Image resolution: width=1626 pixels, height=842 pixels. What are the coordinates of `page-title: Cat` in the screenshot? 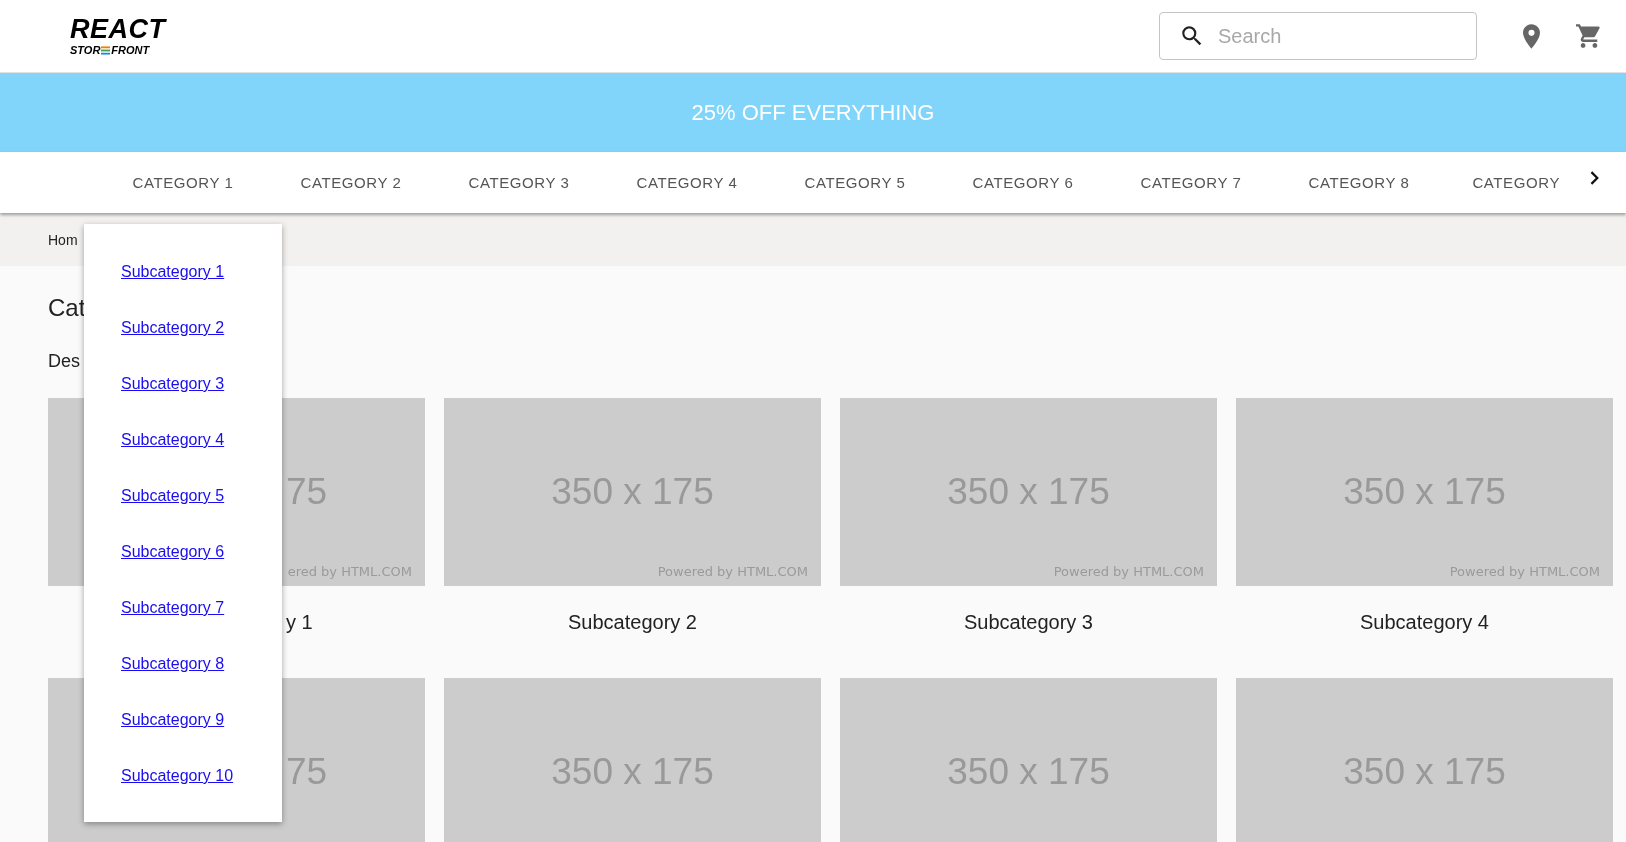 It's located at (67, 307).